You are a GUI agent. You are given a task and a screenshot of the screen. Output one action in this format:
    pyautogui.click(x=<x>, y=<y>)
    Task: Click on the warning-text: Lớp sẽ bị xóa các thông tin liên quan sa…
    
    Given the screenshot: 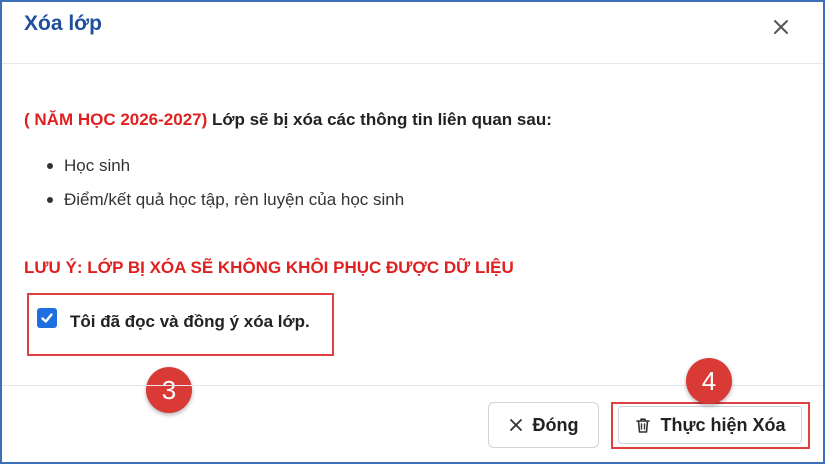 What is the action you would take?
    pyautogui.click(x=382, y=119)
    